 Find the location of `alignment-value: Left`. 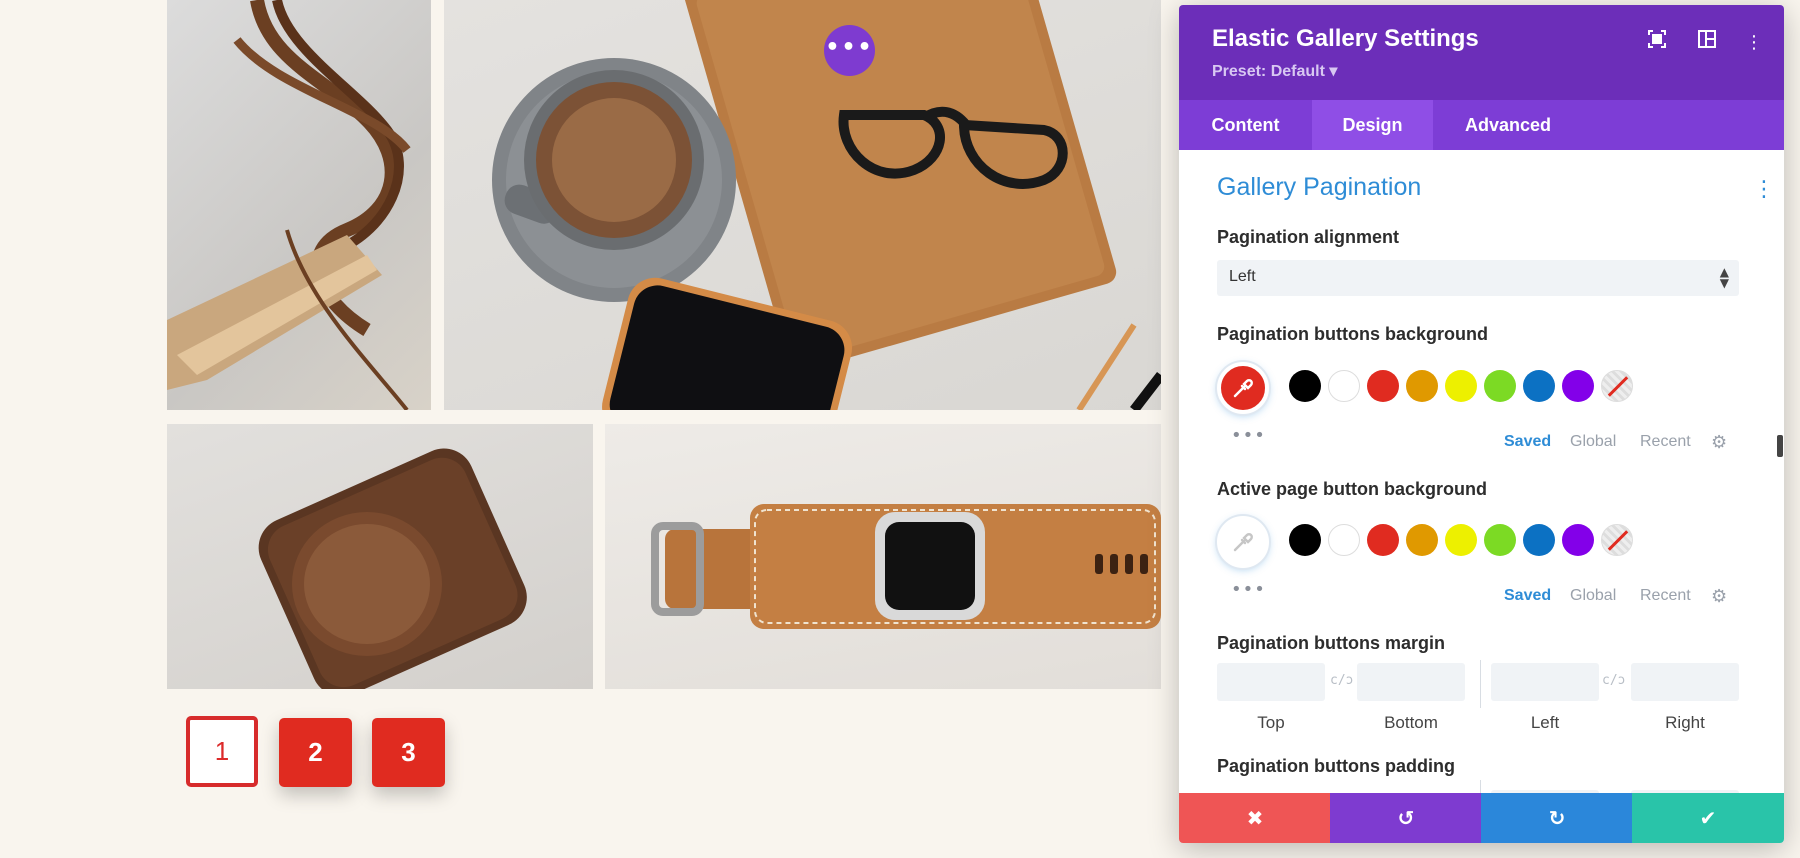

alignment-value: Left is located at coordinates (1242, 276).